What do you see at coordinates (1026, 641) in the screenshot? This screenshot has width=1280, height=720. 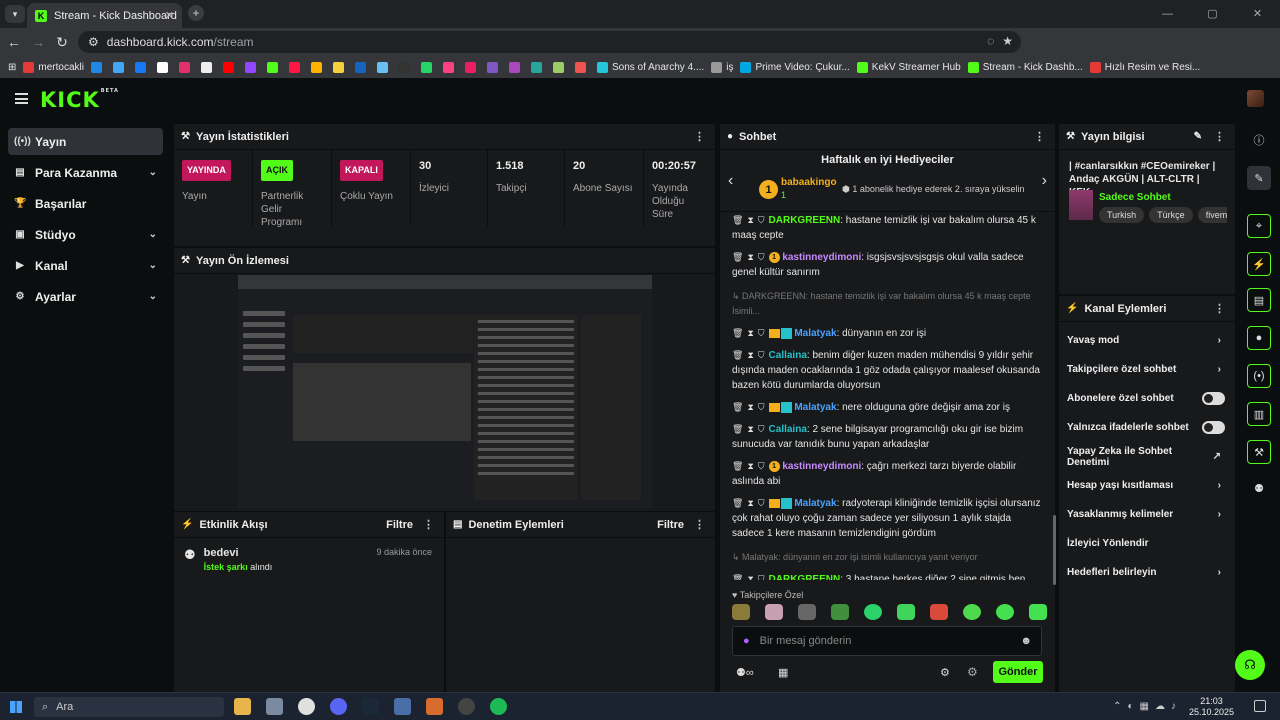 I see `emoji-icon: ☻` at bounding box center [1026, 641].